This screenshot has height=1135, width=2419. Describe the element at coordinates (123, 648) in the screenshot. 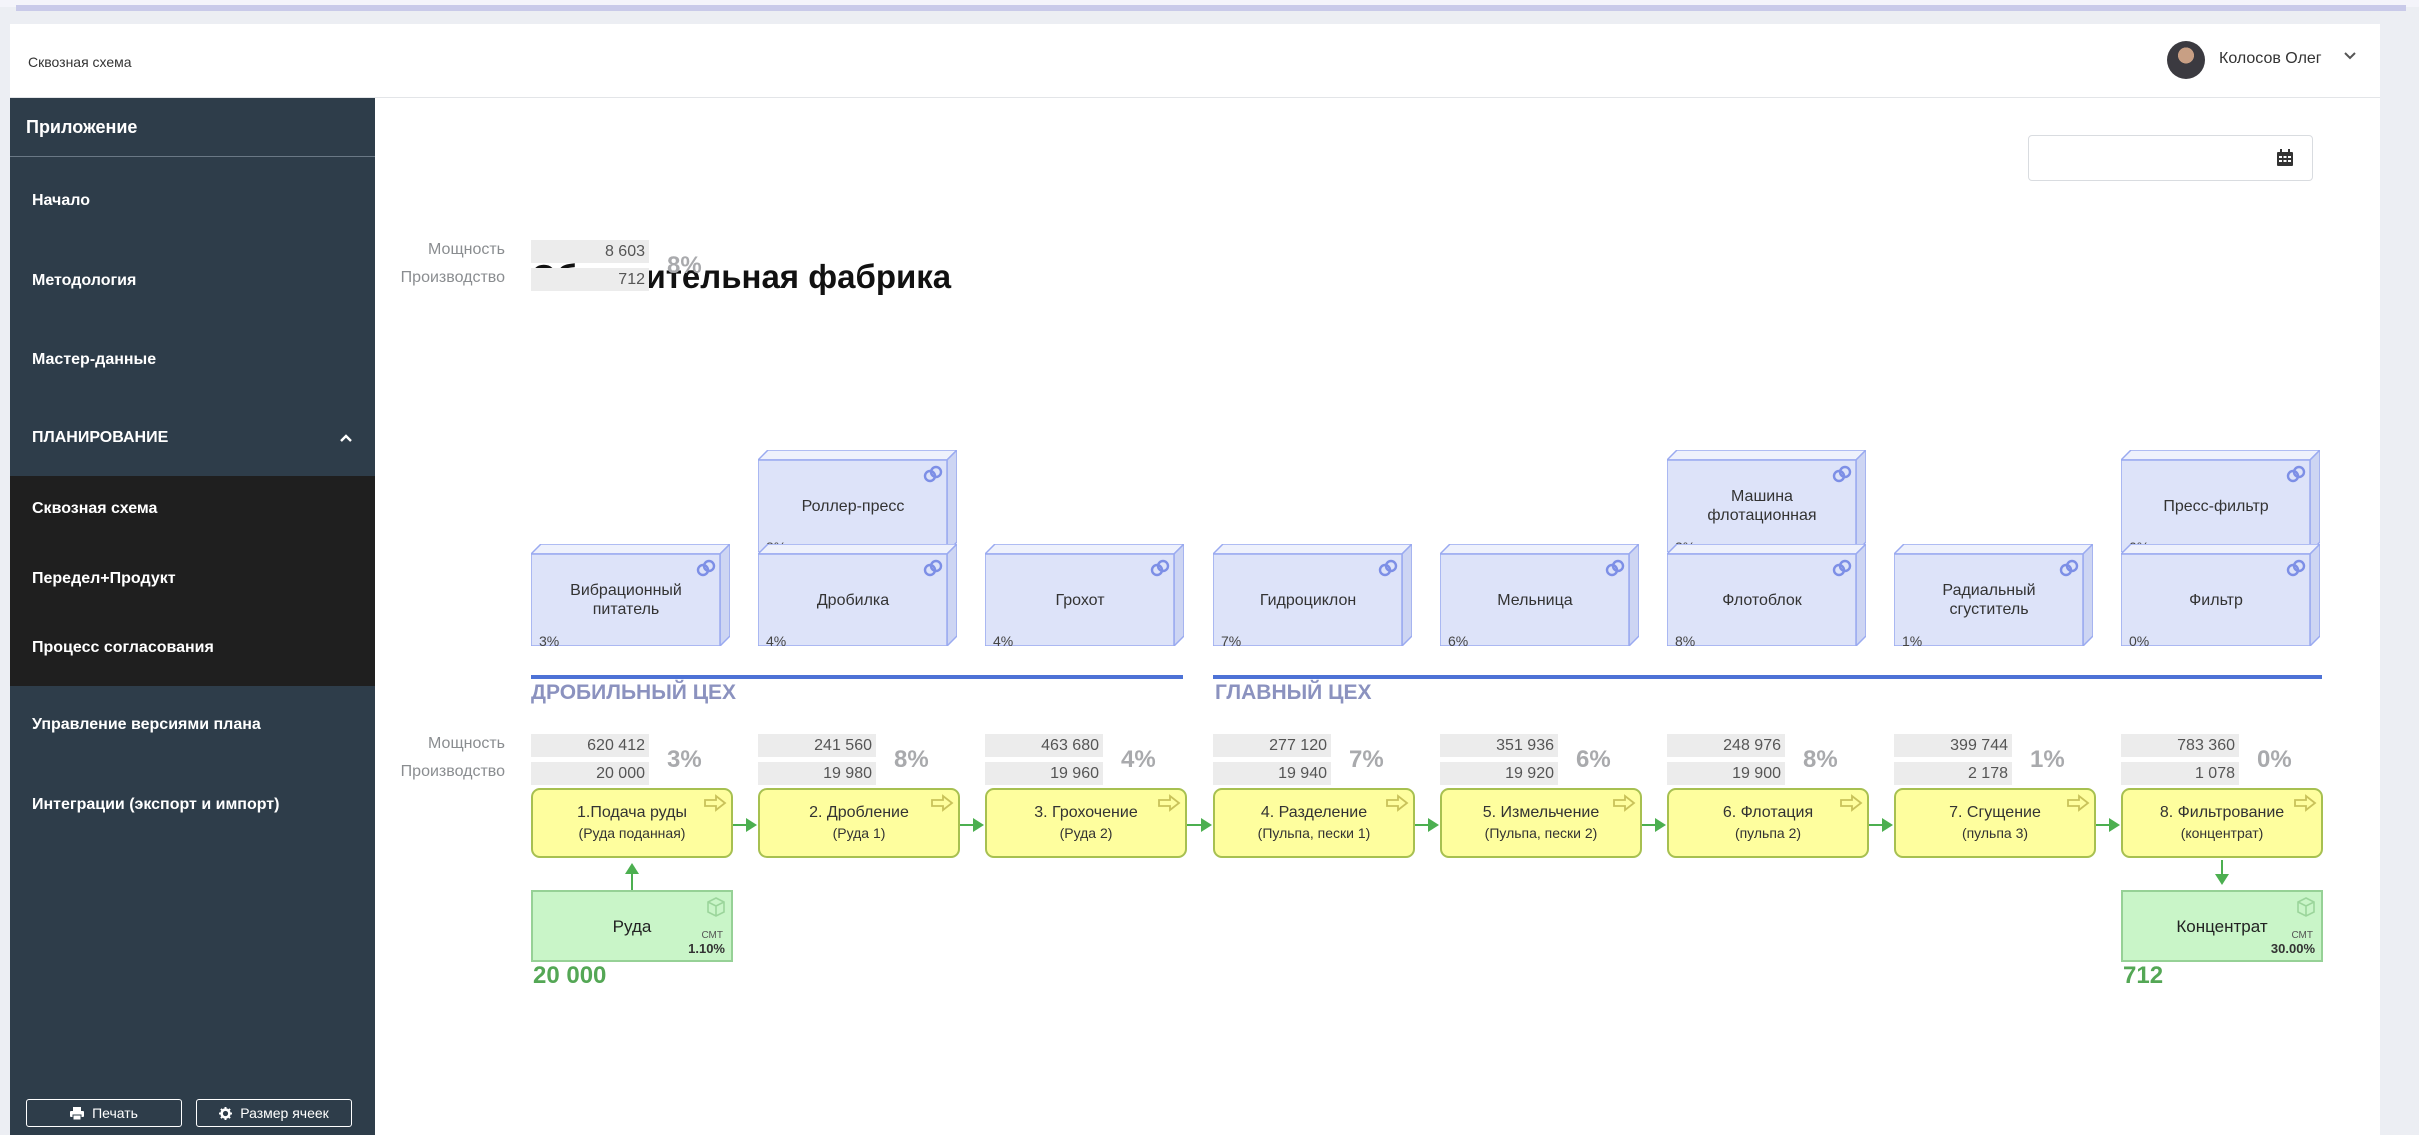

I see `sidebar-item-approval-process: Процесс согласования` at that location.